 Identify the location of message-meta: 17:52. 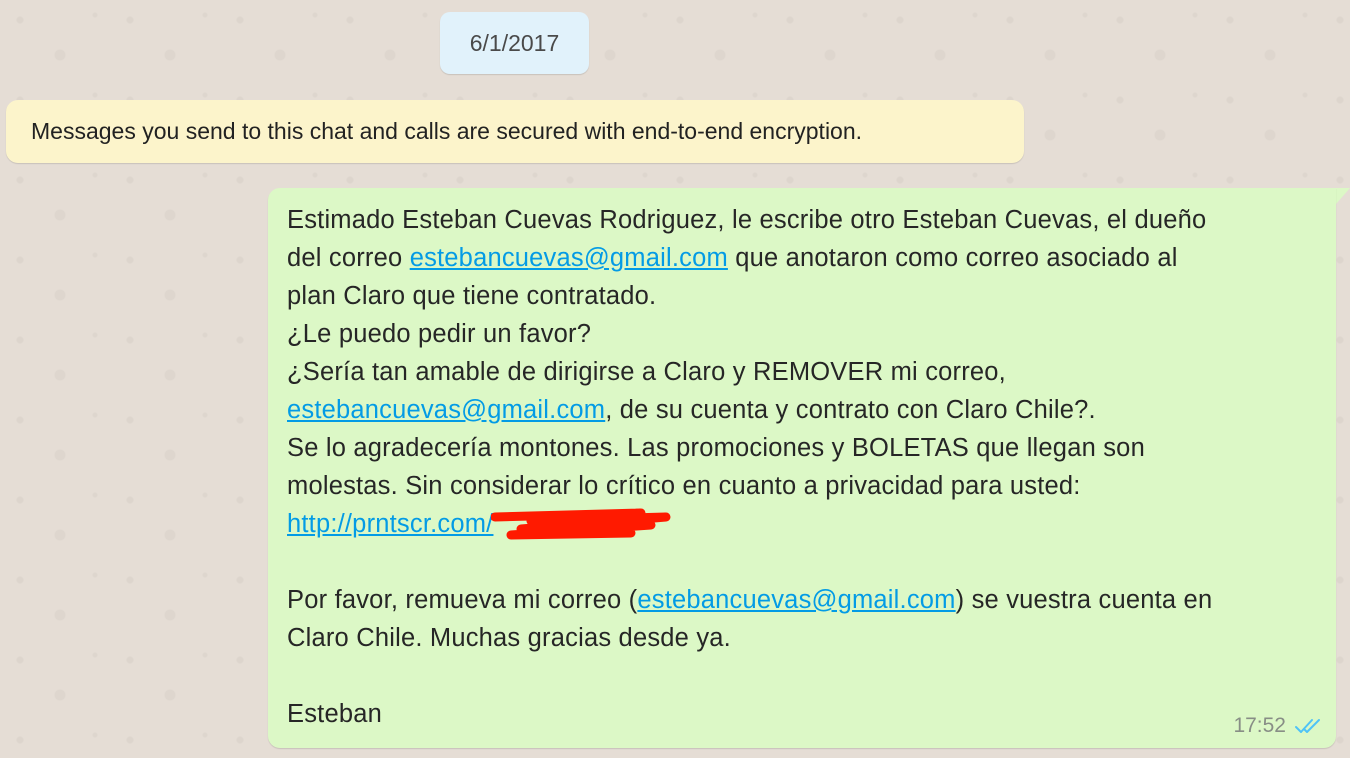
(1277, 726).